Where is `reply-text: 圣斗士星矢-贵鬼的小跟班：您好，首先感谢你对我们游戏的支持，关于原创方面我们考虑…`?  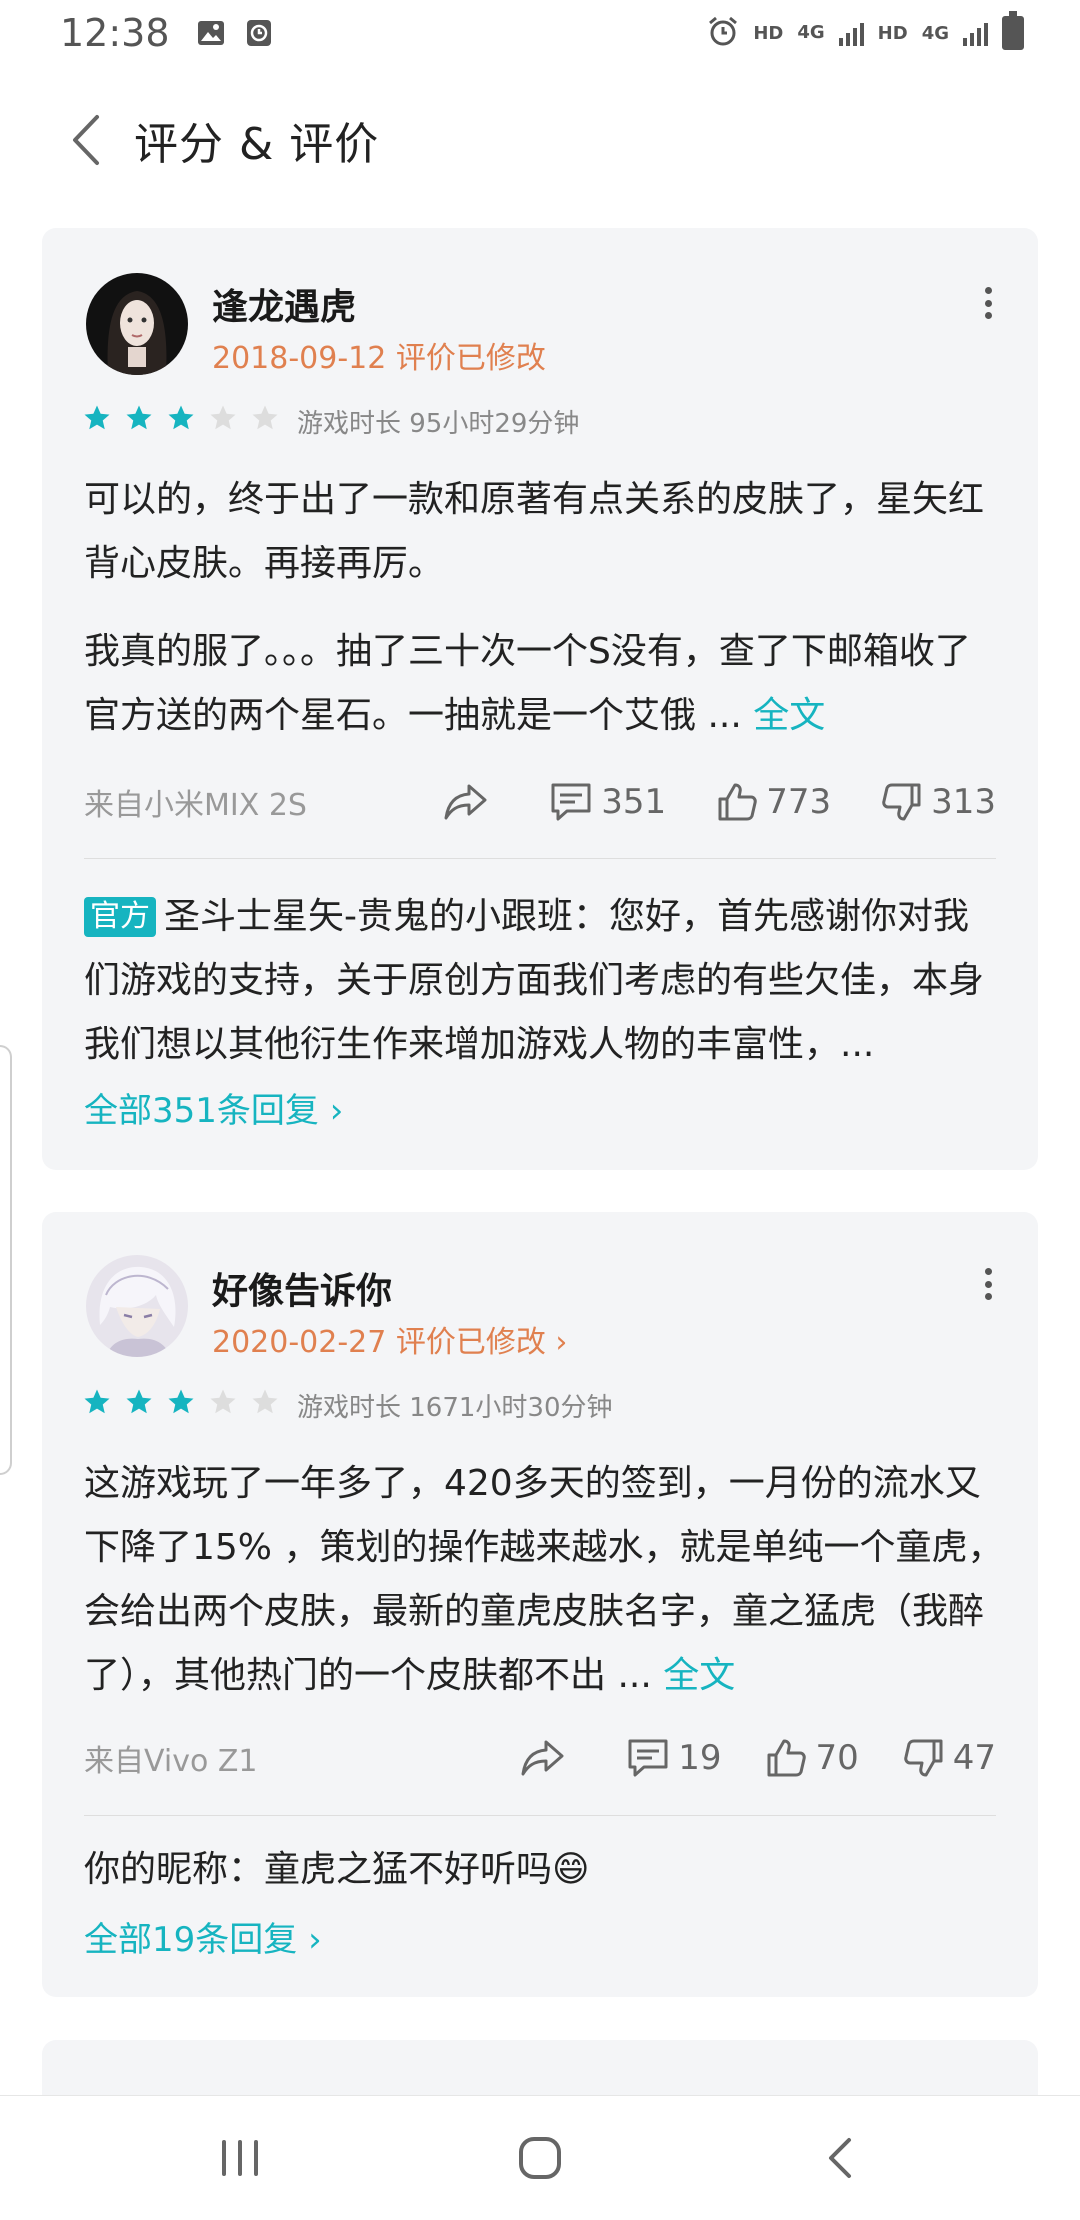 reply-text: 圣斗士星矢-贵鬼的小跟班：您好，首先感谢你对我们游戏的支持，关于原创方面我们考虑… is located at coordinates (534, 980).